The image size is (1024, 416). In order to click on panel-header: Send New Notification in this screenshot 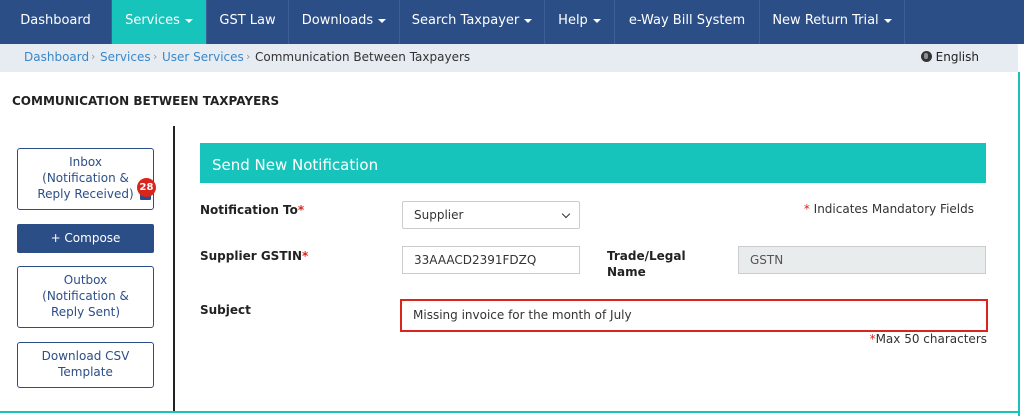, I will do `click(593, 163)`.